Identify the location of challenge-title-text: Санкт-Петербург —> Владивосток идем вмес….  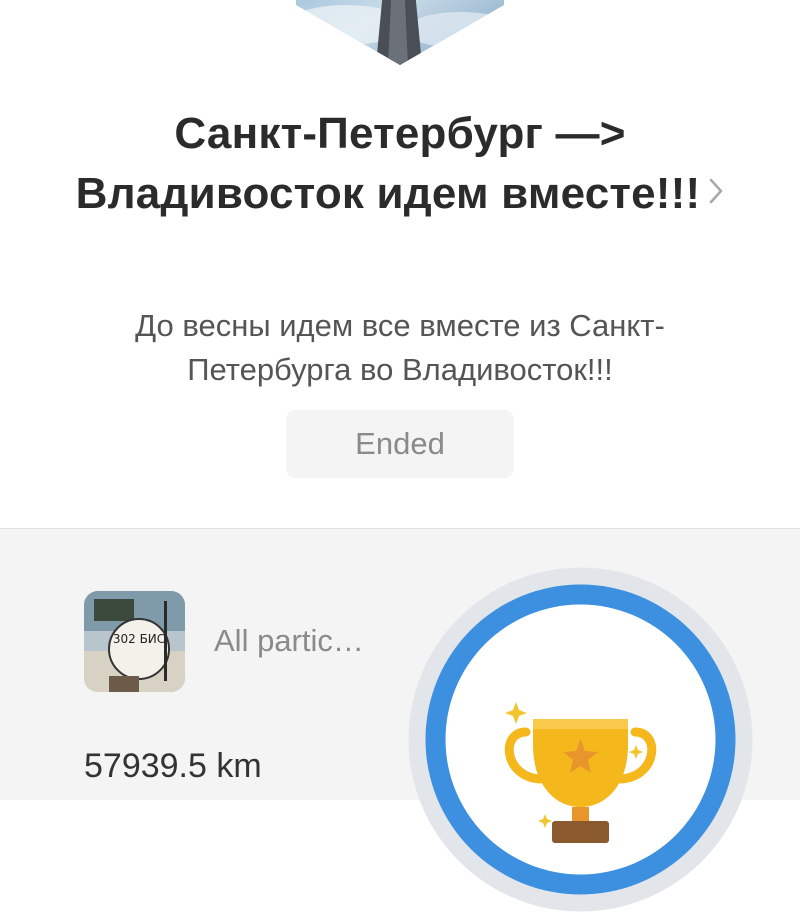
(388, 163).